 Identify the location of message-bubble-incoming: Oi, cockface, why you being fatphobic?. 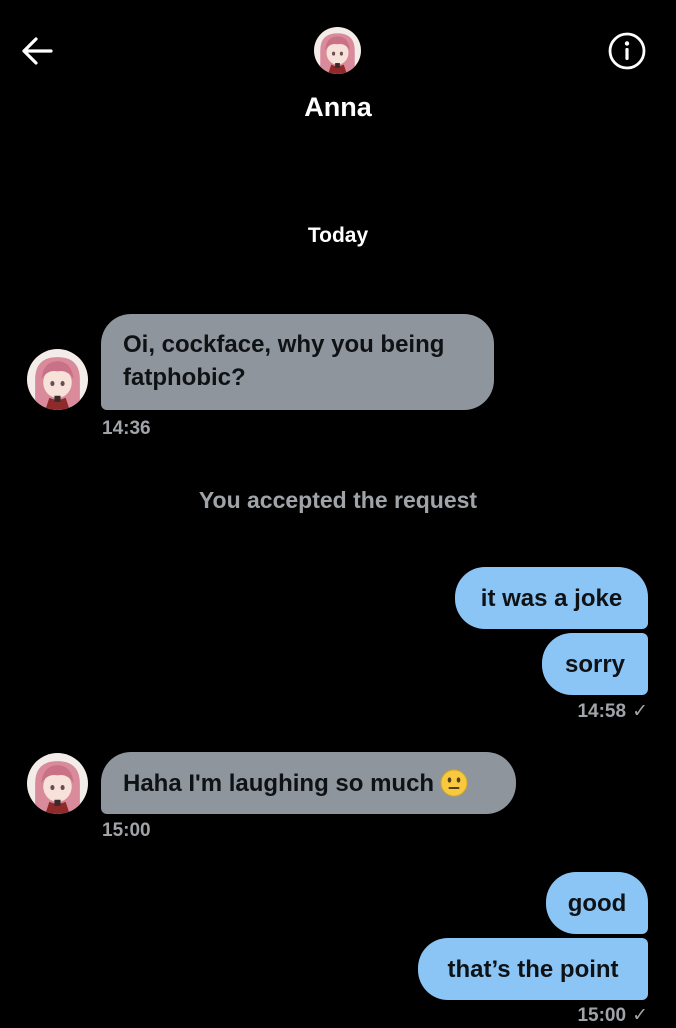
(297, 362).